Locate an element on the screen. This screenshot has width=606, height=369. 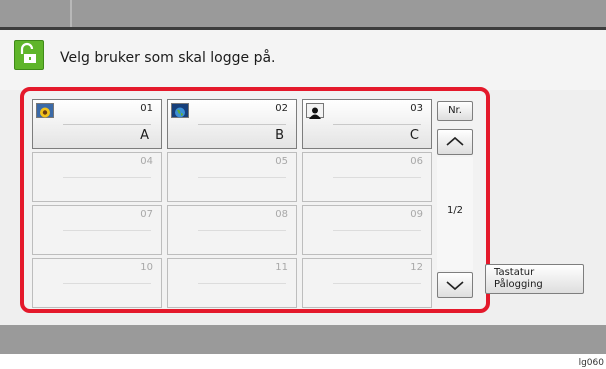
user-tile-04: 04 is located at coordinates (97, 177).